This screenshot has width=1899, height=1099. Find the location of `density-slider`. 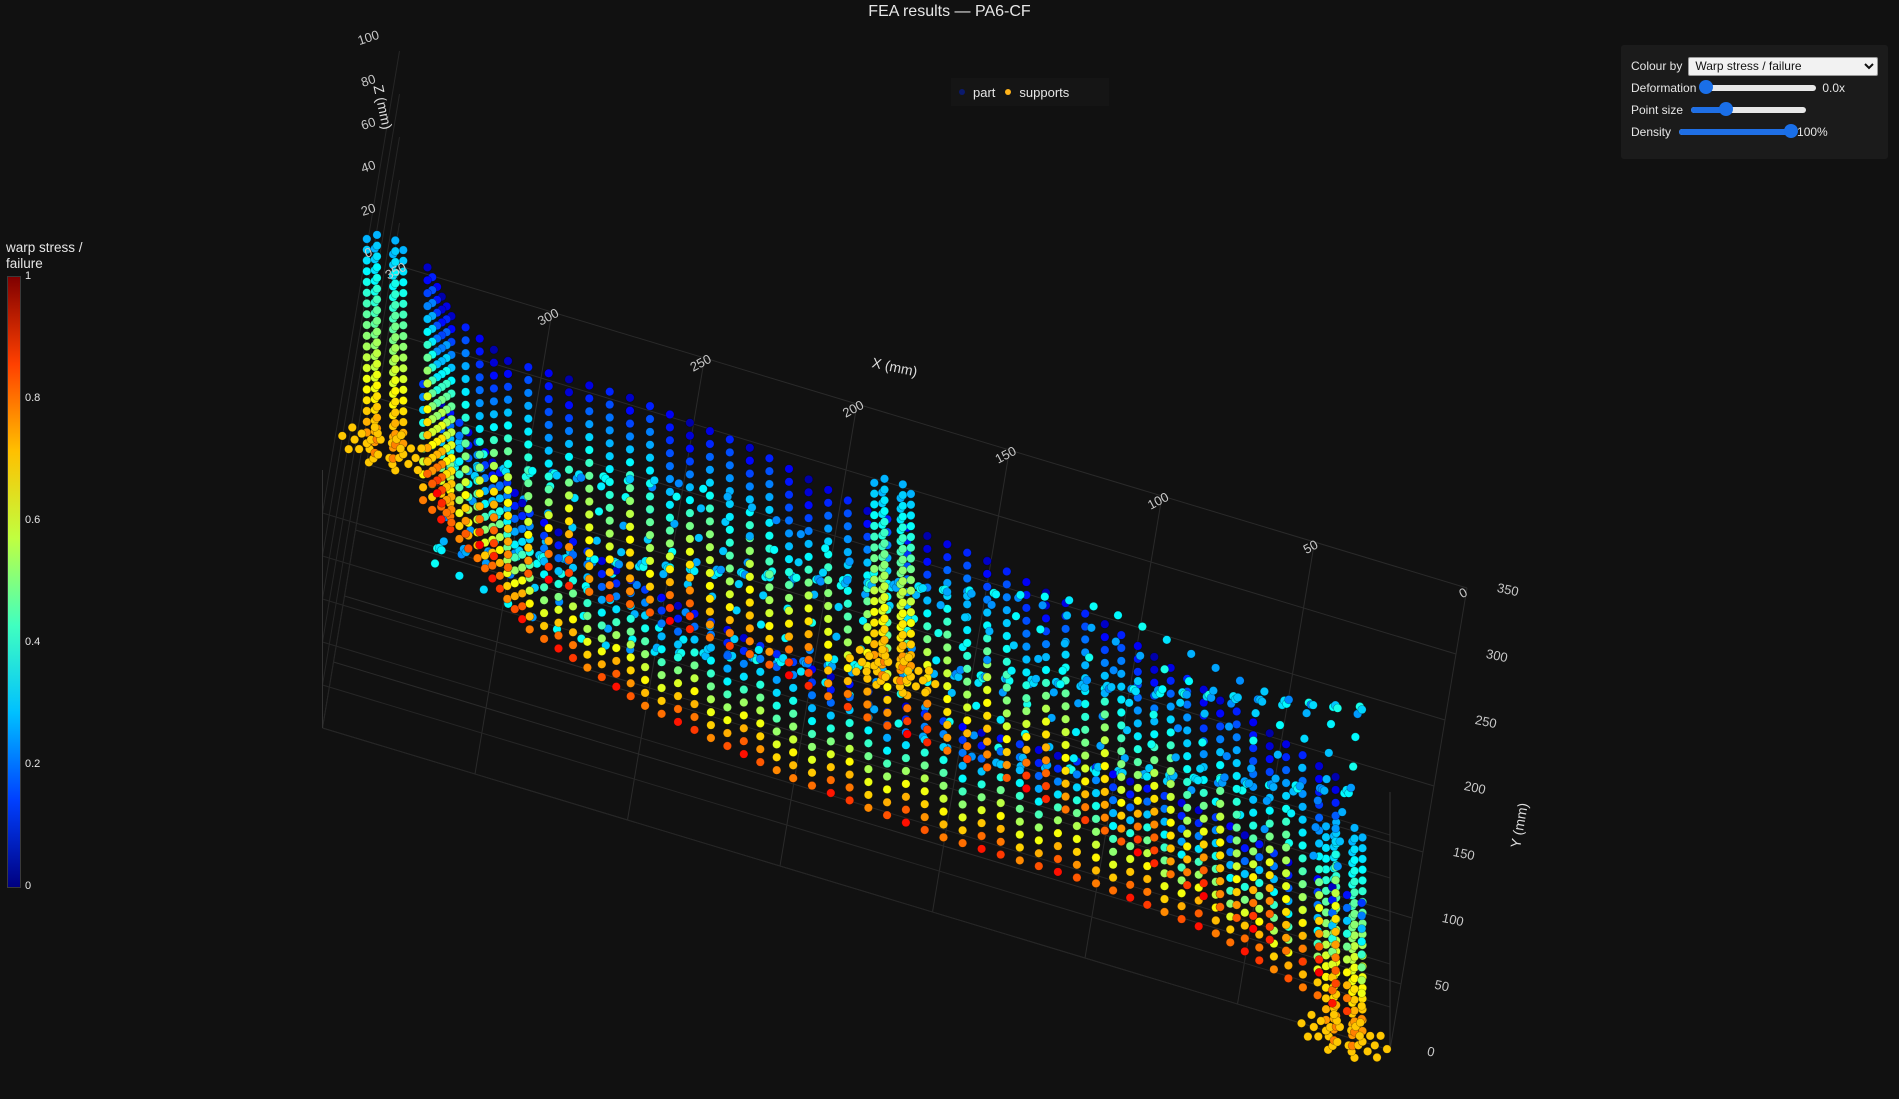

density-slider is located at coordinates (1735, 132).